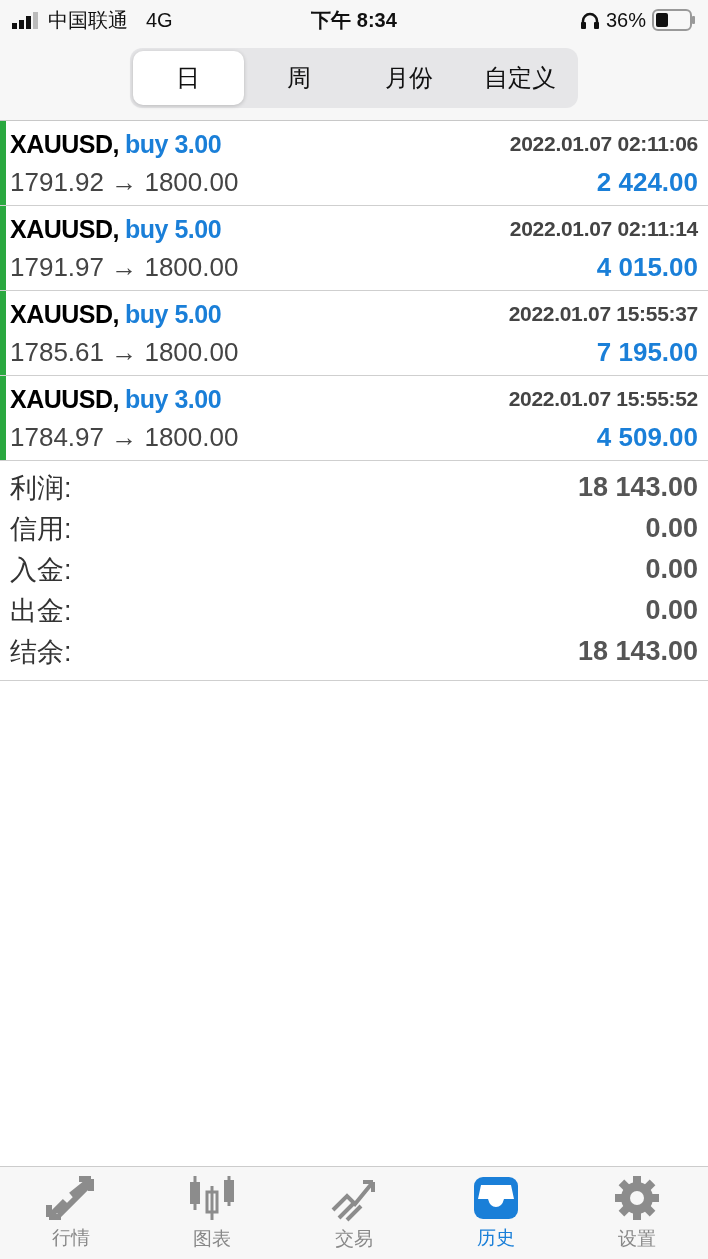 This screenshot has width=708, height=1259. What do you see at coordinates (647, 437) in the screenshot?
I see `profit-value: 4 509.00` at bounding box center [647, 437].